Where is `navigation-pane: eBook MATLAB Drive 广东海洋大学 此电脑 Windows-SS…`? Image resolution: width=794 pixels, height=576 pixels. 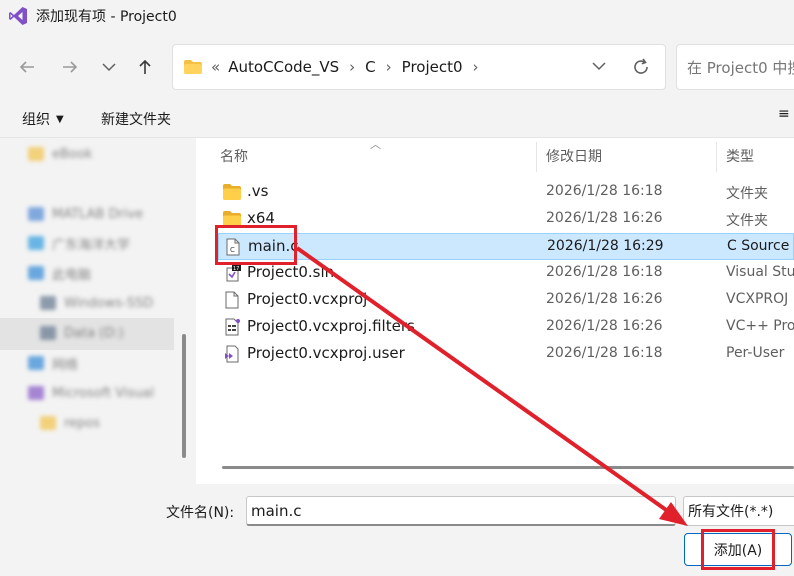
navigation-pane: eBook MATLAB Drive 广东海洋大学 此电脑 Windows-SS… is located at coordinates (98, 311).